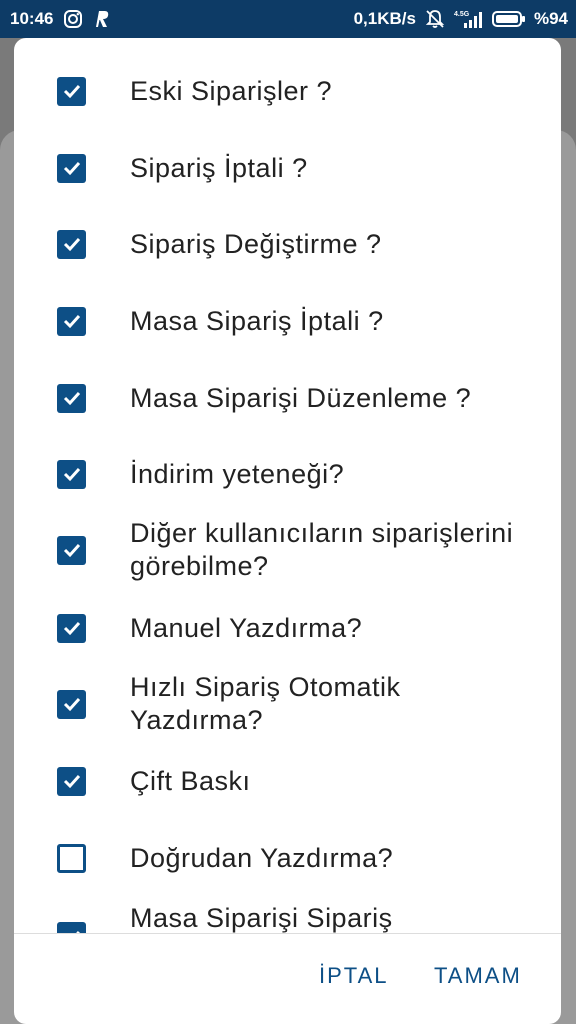 This screenshot has width=576, height=1024. Describe the element at coordinates (469, 19) in the screenshot. I see `signal-icon: 4.5G` at that location.